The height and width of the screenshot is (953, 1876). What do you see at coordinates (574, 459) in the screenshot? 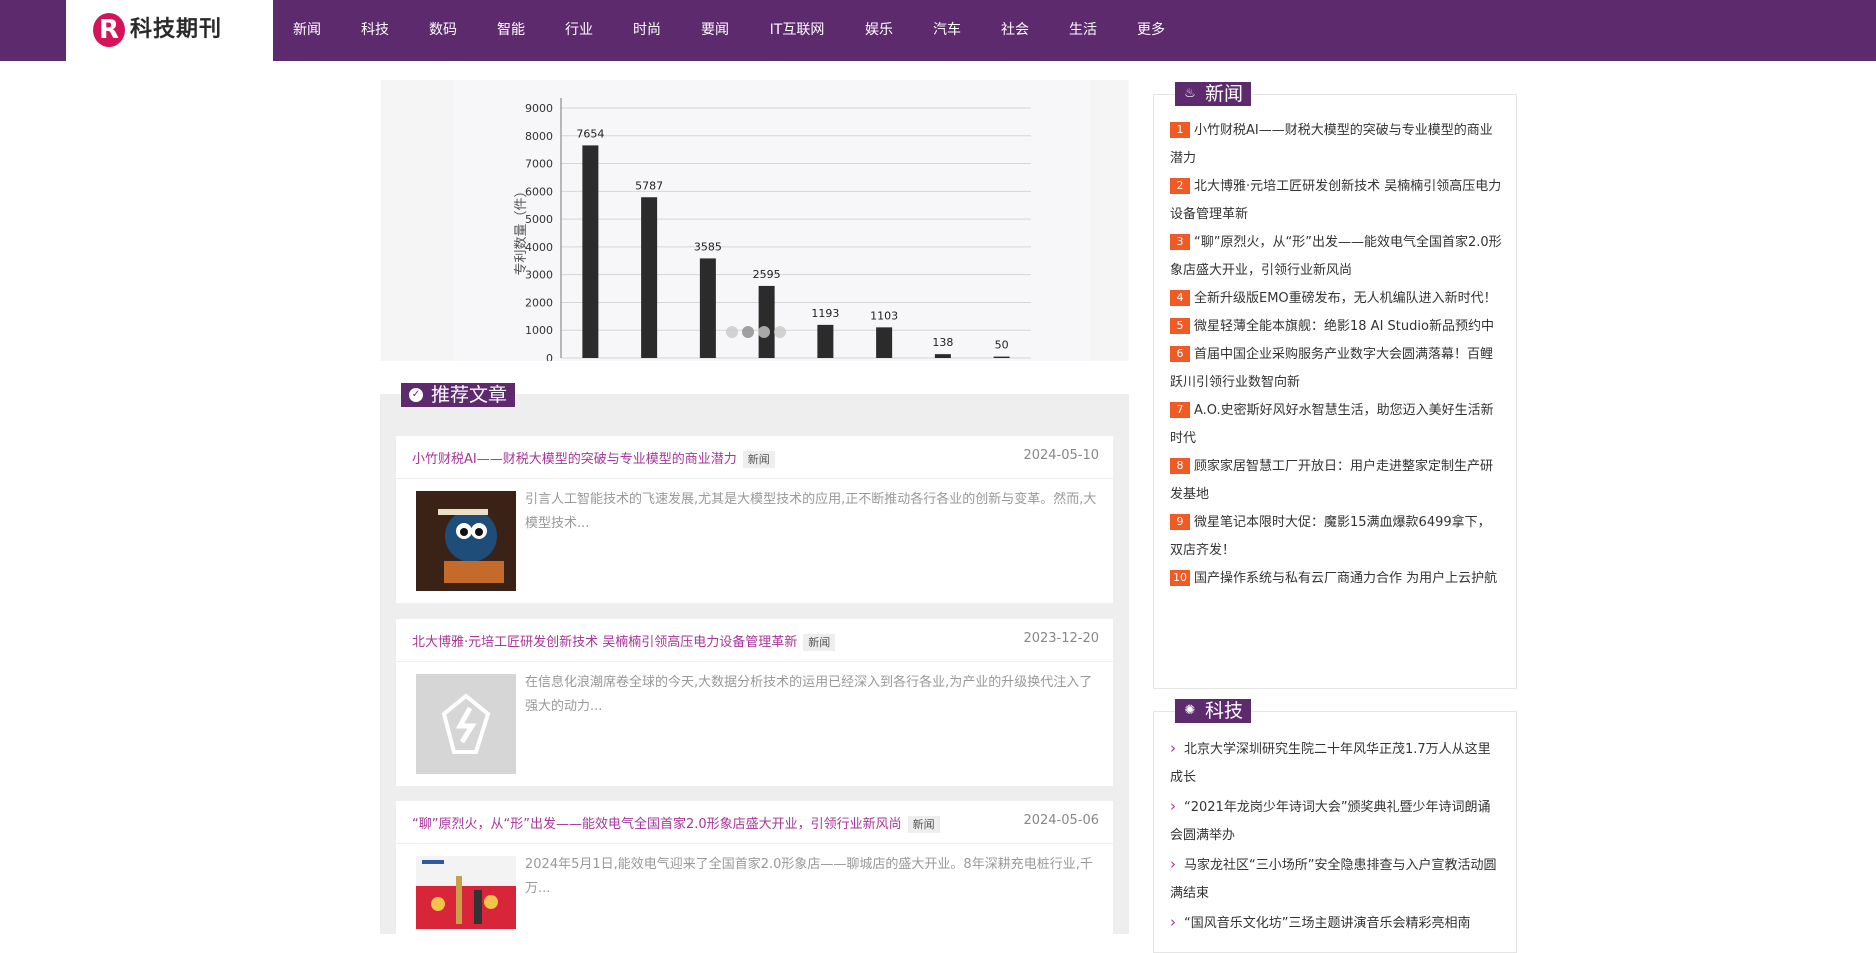
I see `article-title: 小竹财税AI——财税大模型的突破与专业模型的商业潜力` at bounding box center [574, 459].